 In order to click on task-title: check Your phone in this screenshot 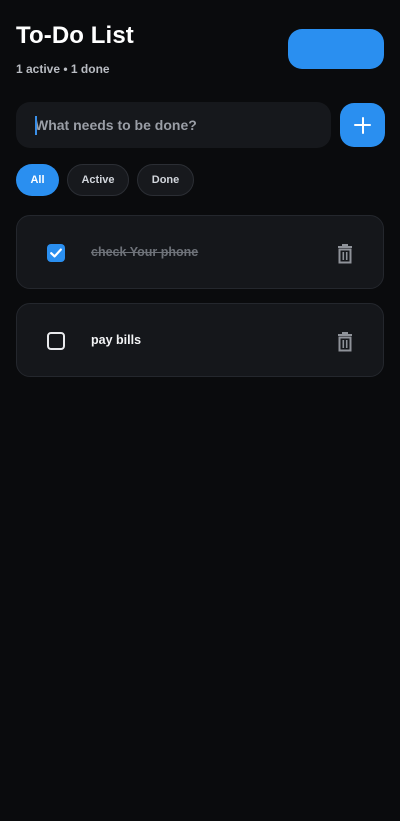, I will do `click(145, 252)`.